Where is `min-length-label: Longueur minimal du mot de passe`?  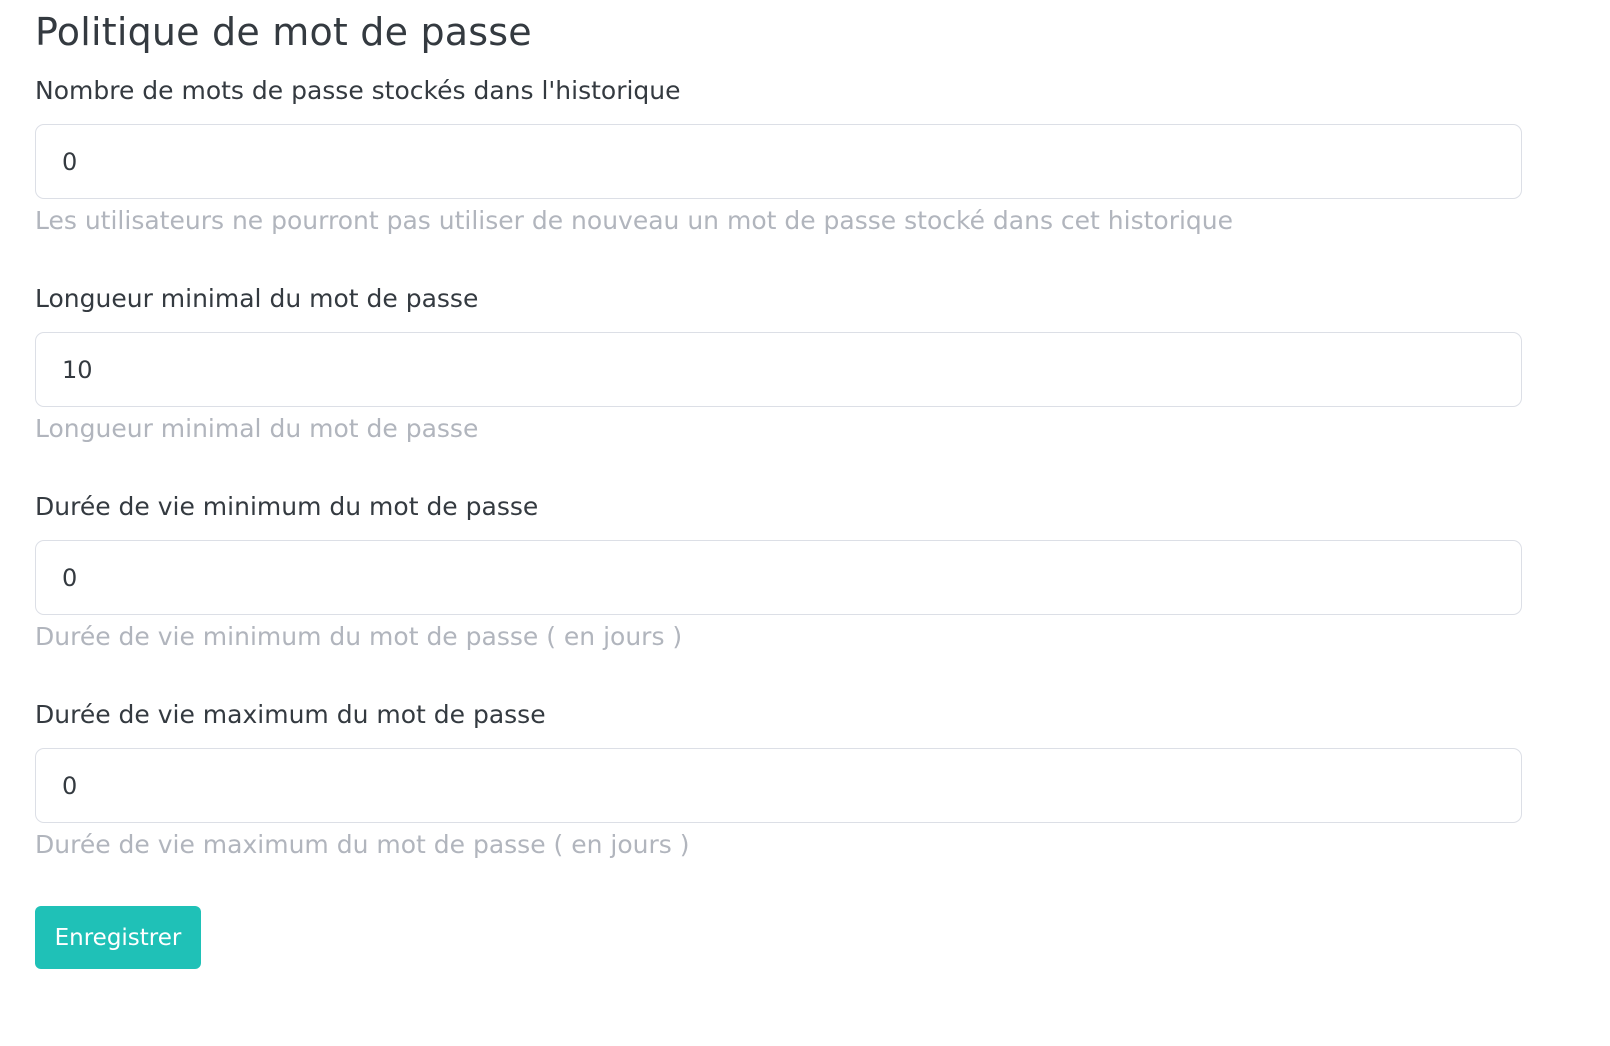
min-length-label: Longueur minimal du mot de passe is located at coordinates (257, 298).